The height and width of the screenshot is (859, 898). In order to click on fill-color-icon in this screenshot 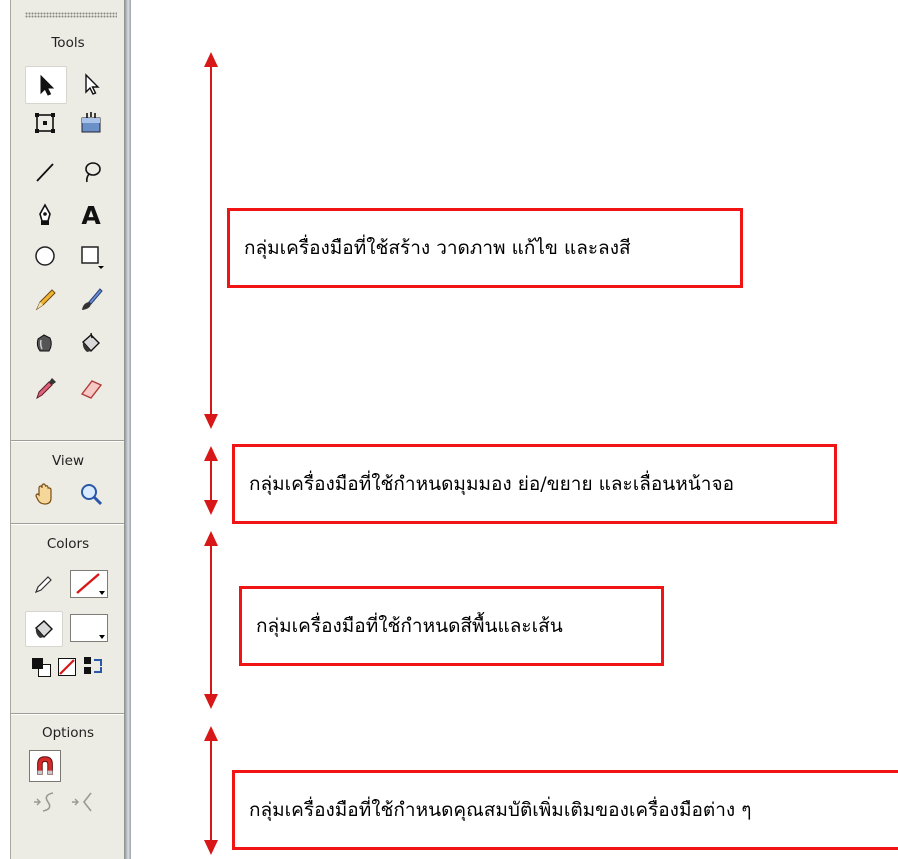, I will do `click(44, 629)`.